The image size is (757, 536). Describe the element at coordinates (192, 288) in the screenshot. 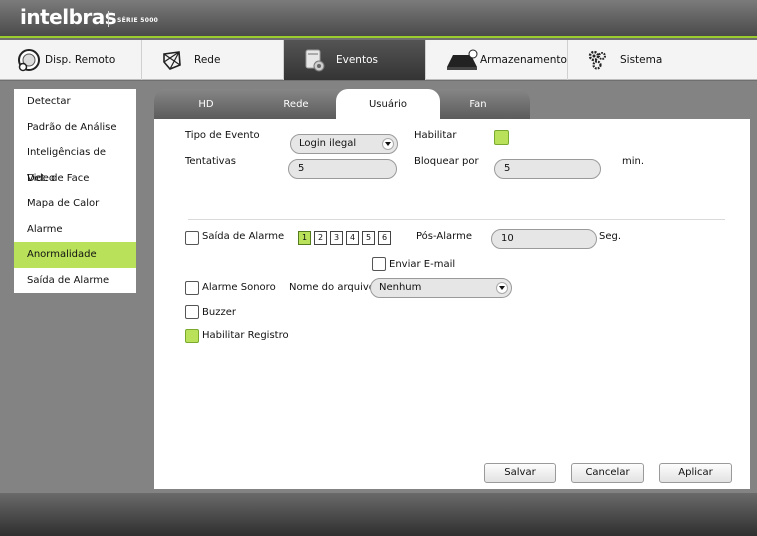

I see `sound-alarm-checkbox` at that location.